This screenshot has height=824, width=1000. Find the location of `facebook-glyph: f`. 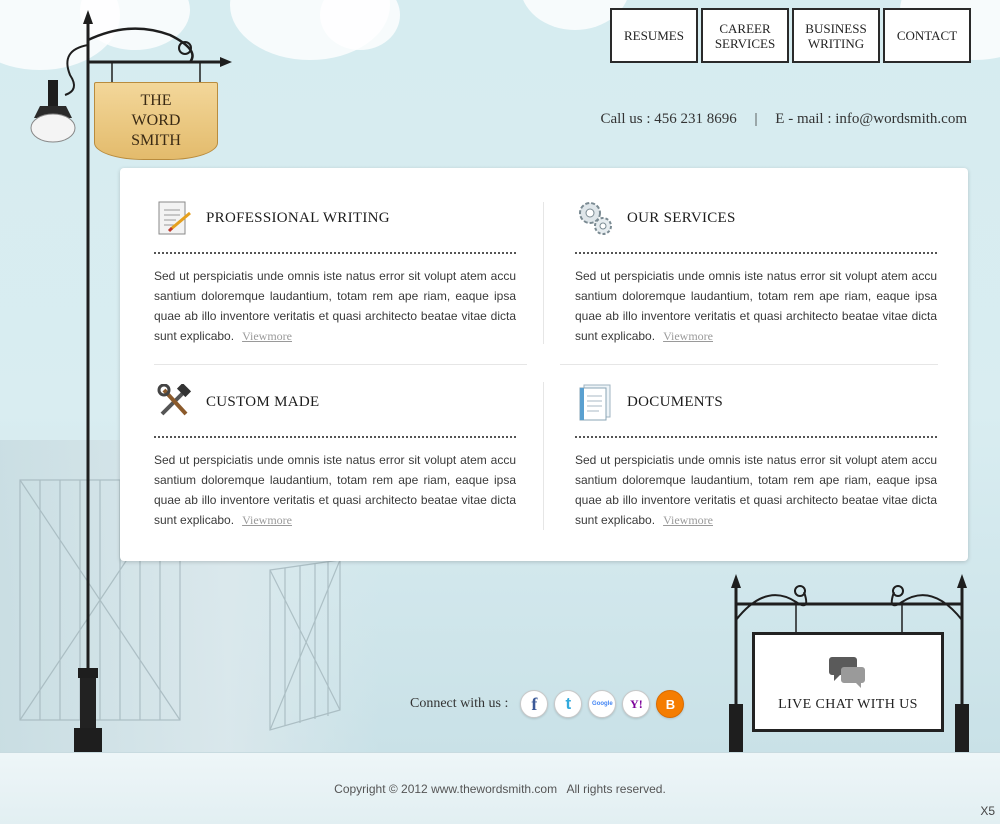

facebook-glyph: f is located at coordinates (534, 703).